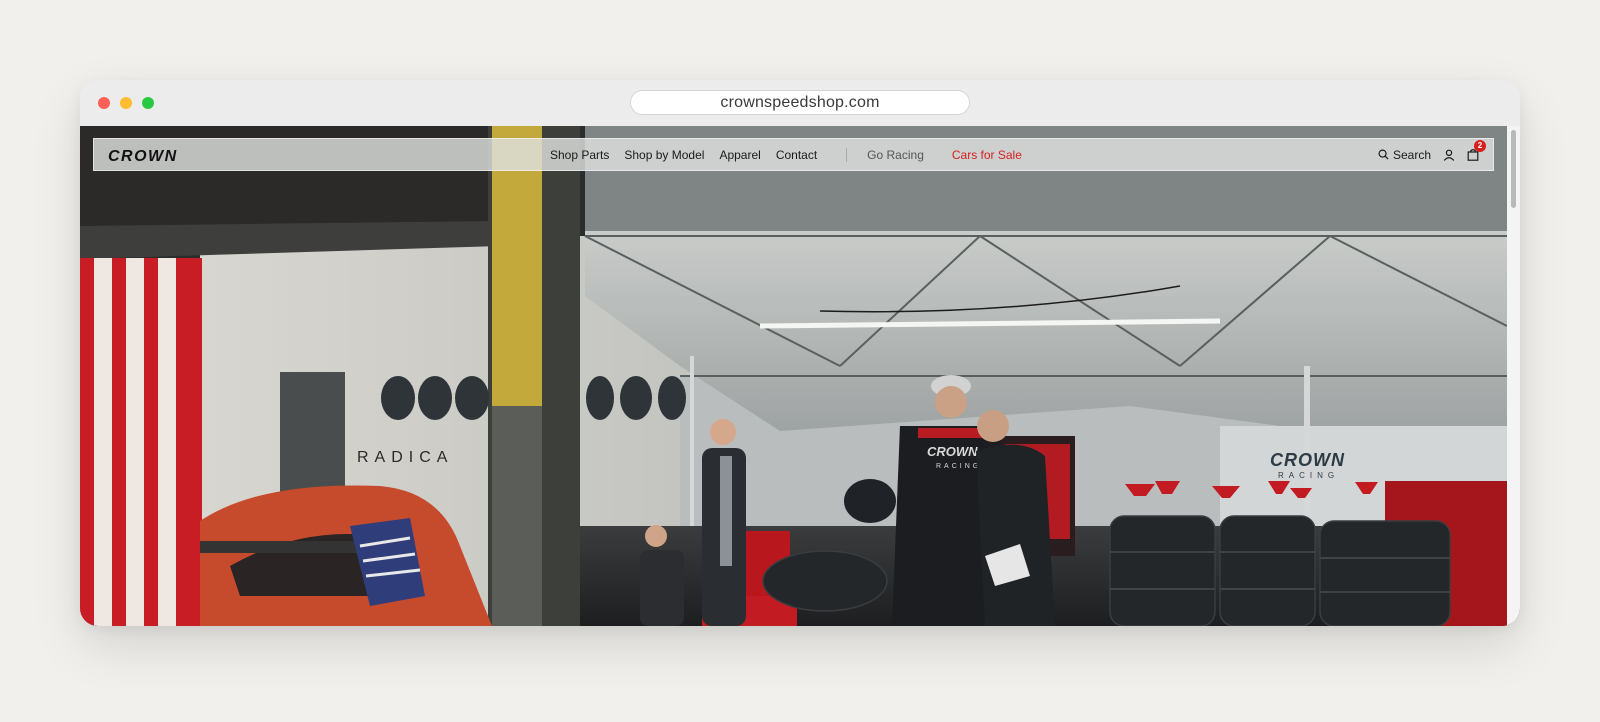 This screenshot has width=1600, height=722. I want to click on account-button, so click(1449, 155).